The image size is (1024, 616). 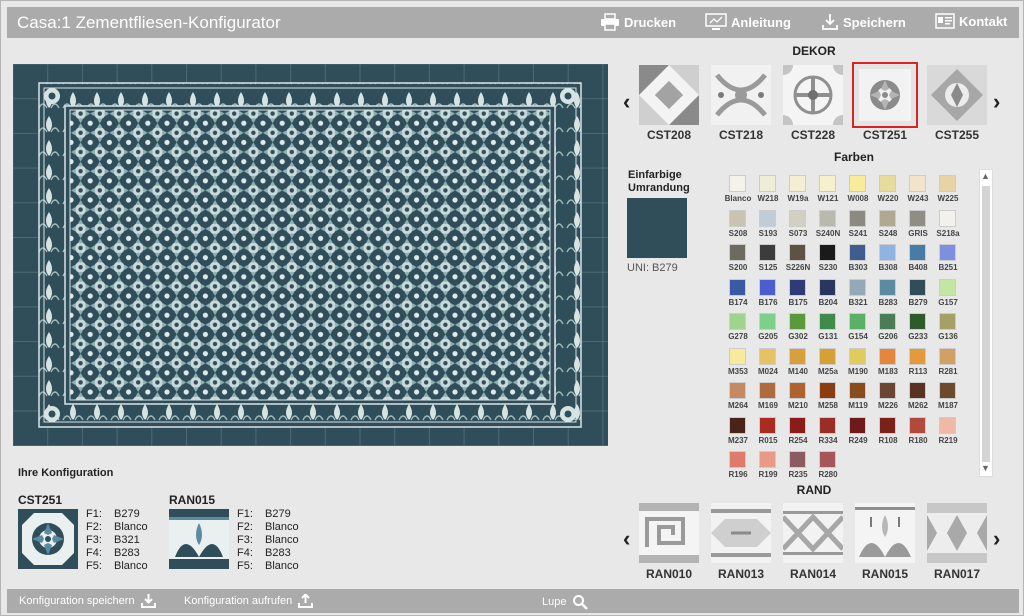 I want to click on color-swatch: R235, so click(x=798, y=468).